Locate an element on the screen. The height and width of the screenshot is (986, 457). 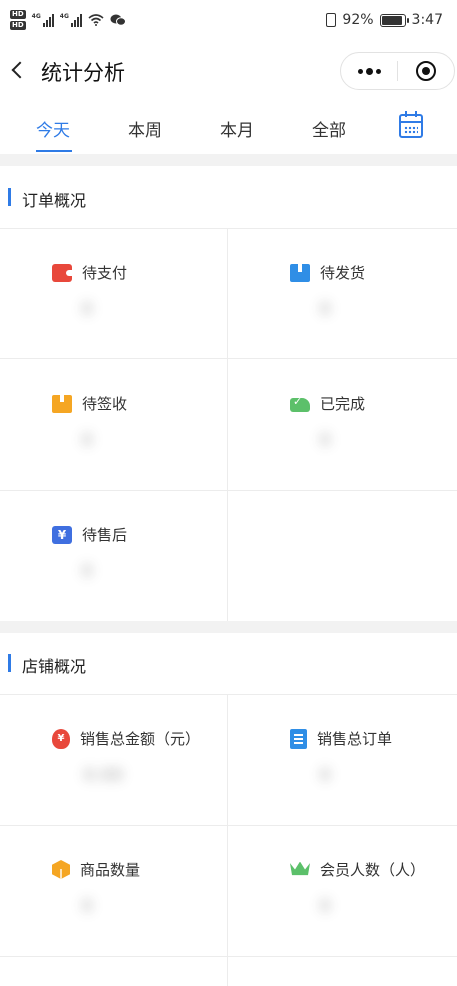
order-section-title: 订单概况 is located at coordinates (54, 200).